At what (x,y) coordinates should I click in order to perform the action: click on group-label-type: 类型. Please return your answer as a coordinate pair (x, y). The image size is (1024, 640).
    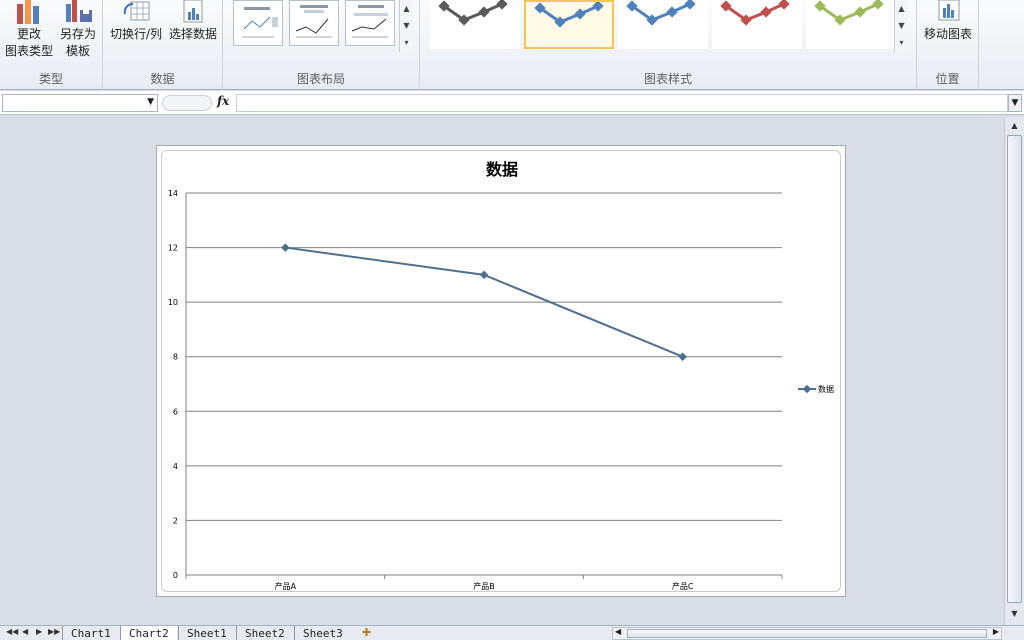
    Looking at the image, I should click on (50, 79).